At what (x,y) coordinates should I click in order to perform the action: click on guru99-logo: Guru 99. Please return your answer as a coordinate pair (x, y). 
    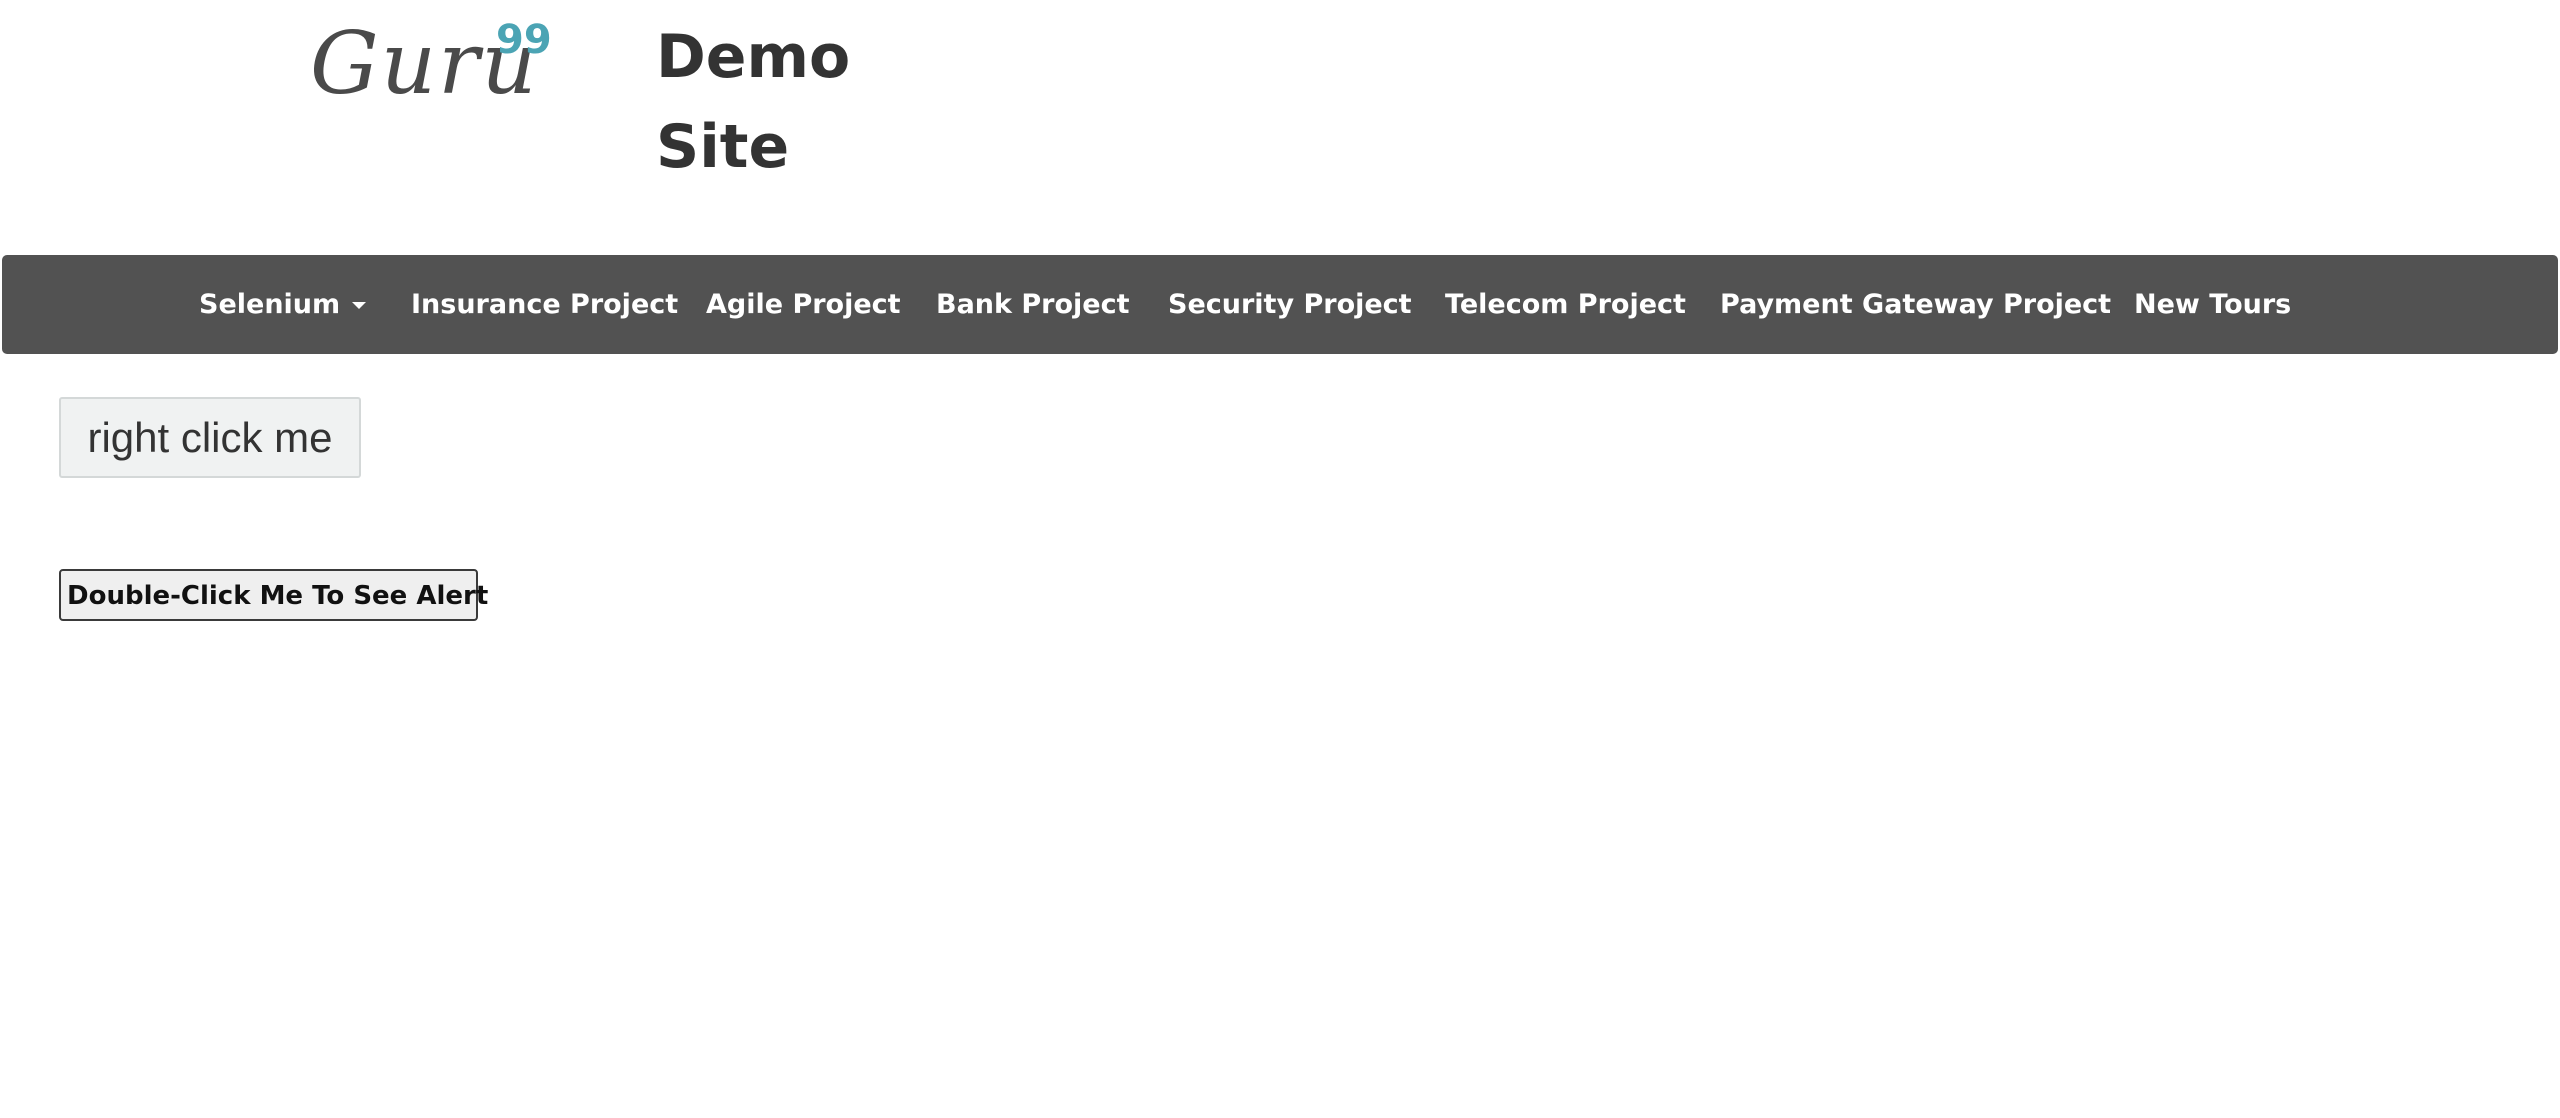
    Looking at the image, I should click on (435, 64).